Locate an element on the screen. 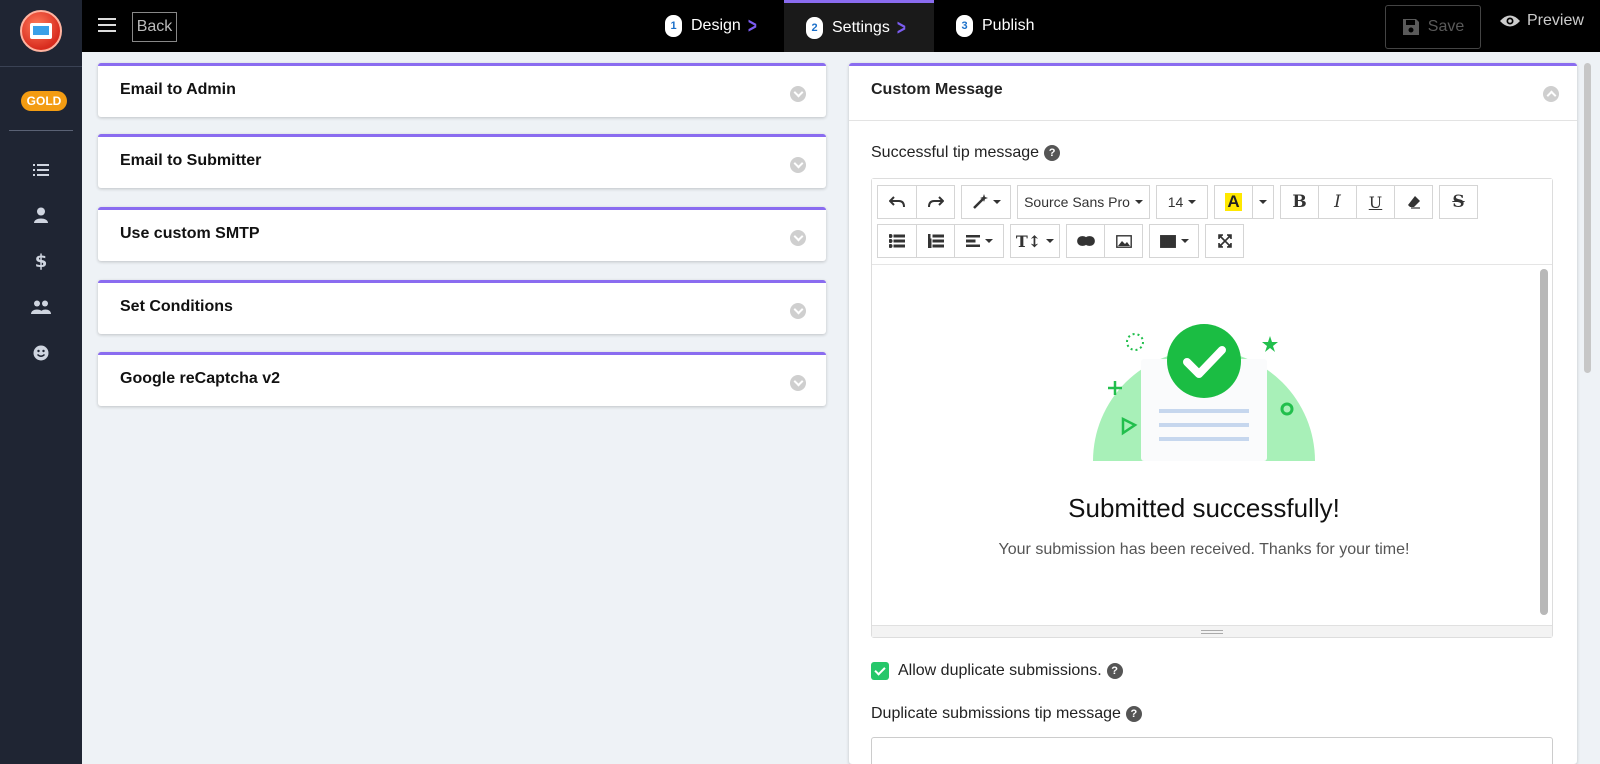 The width and height of the screenshot is (1600, 764). success-heading: Submitted successfully! is located at coordinates (1204, 508).